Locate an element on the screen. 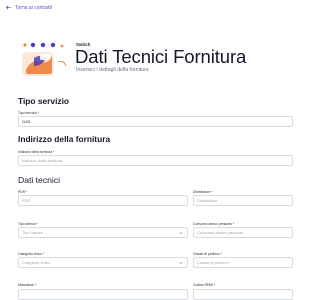 Image resolution: width=320 pixels, height=300 pixels. tipo-utenza-select: Tipo utenza is located at coordinates (103, 232).